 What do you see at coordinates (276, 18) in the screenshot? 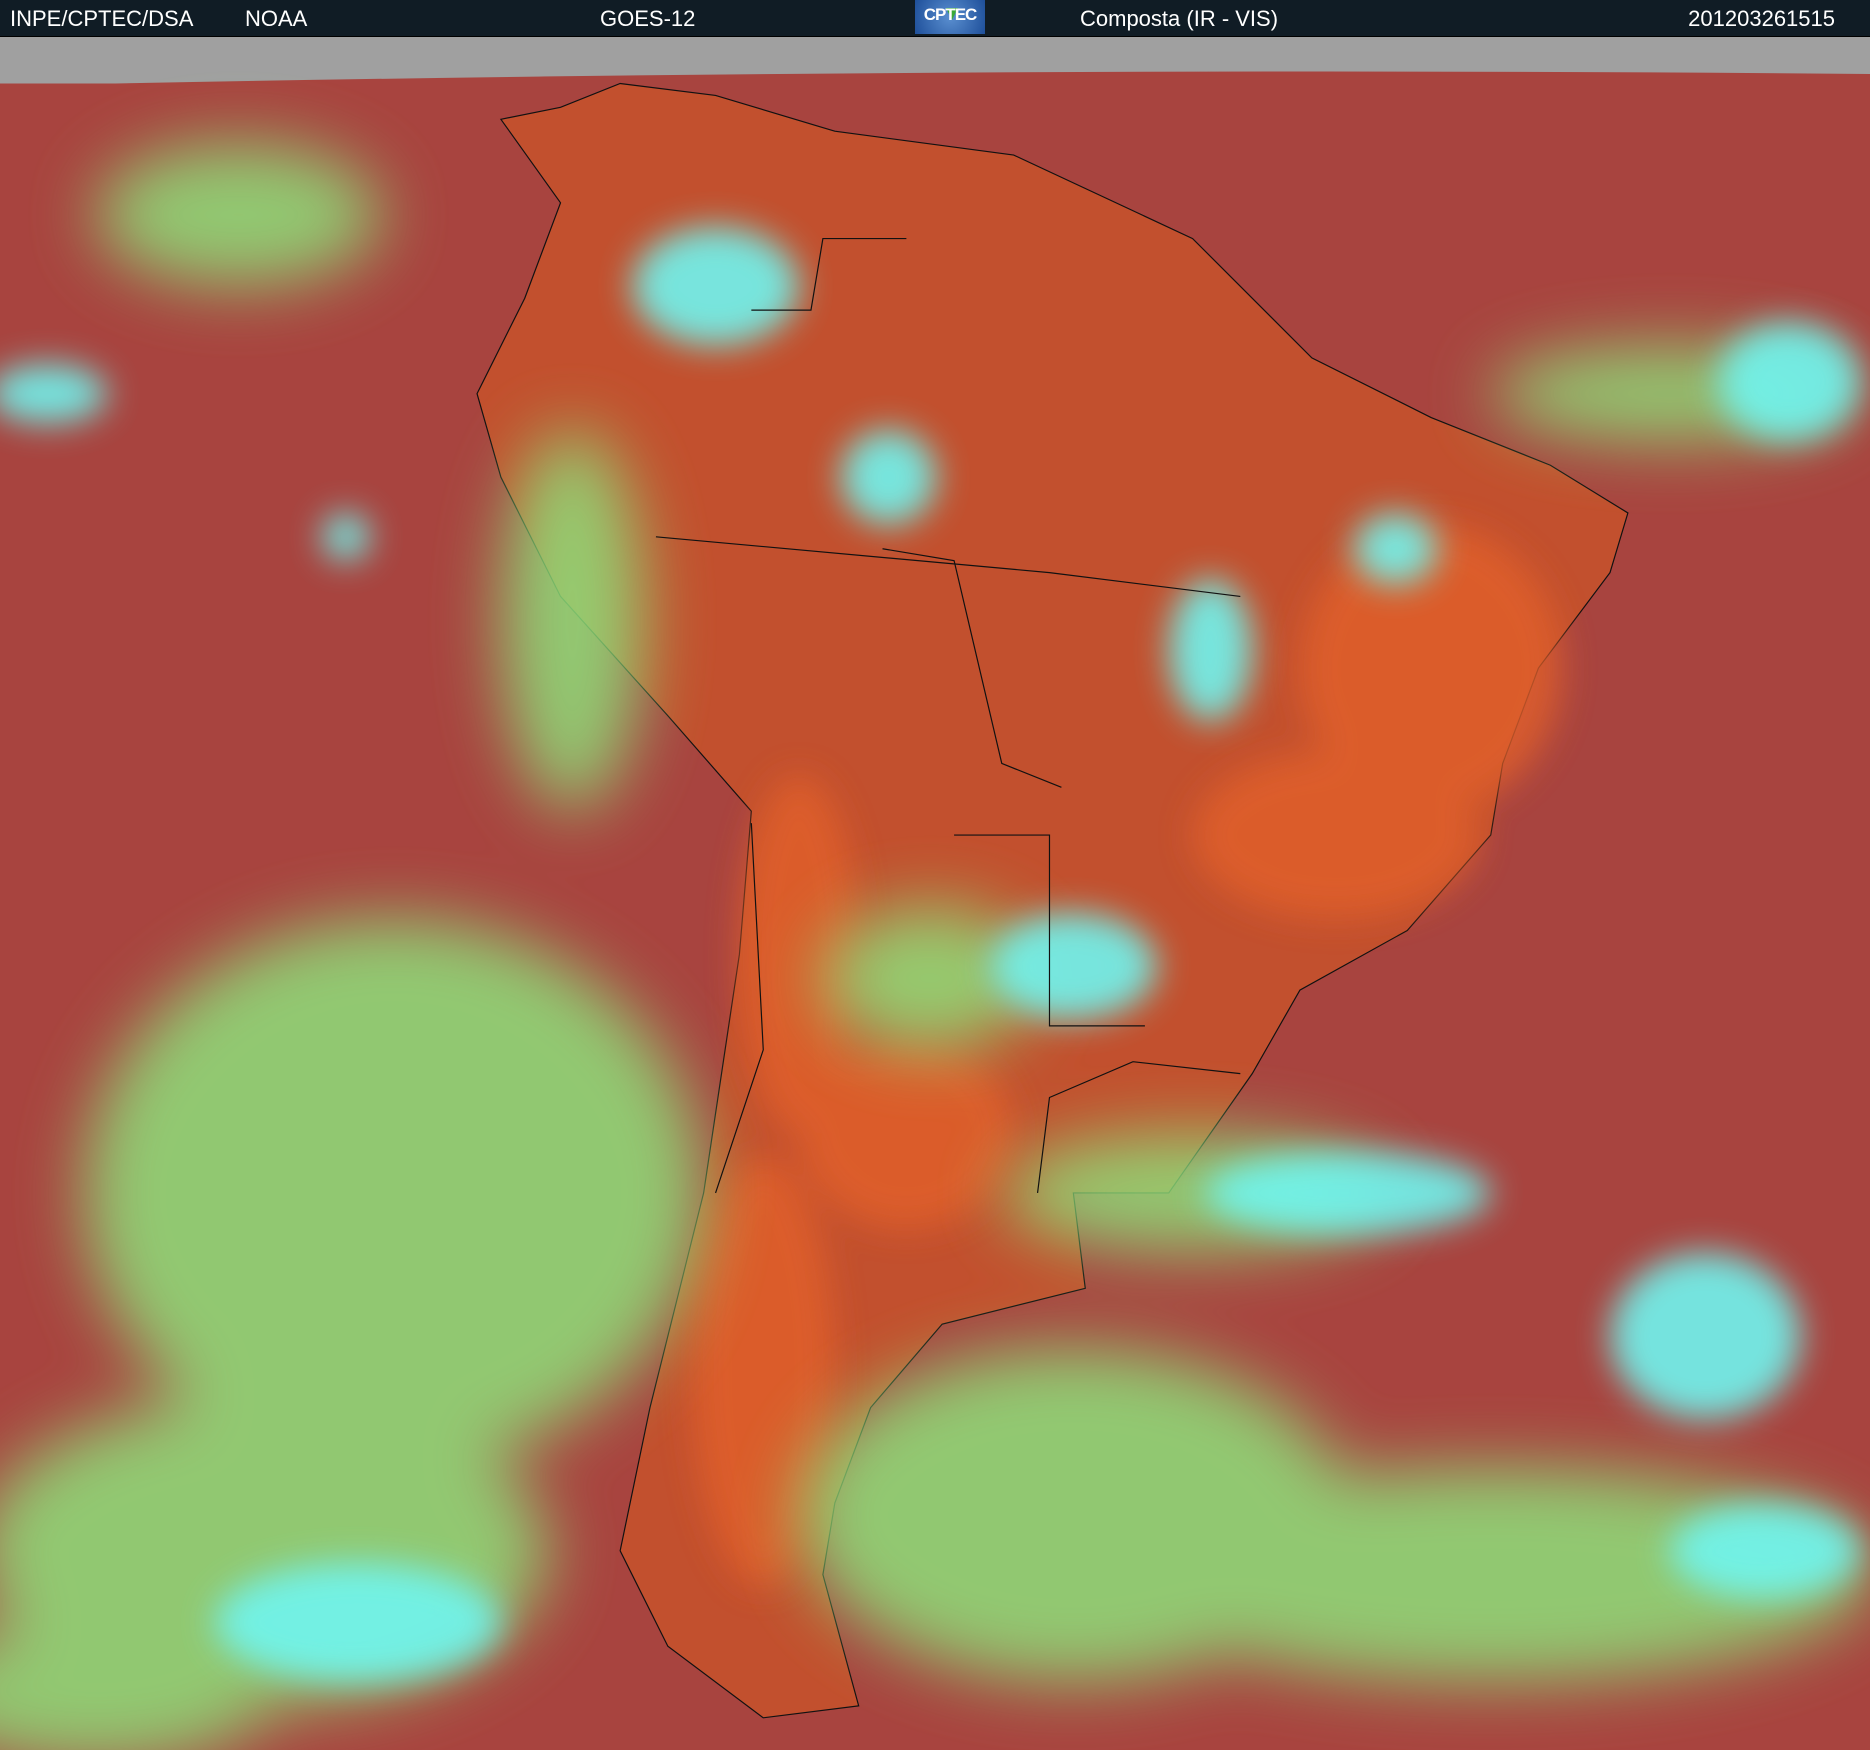
I see `source-label: NOAA` at bounding box center [276, 18].